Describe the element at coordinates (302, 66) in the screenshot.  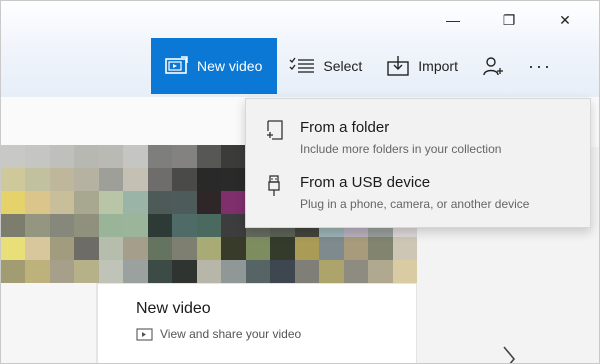
I see `checklist-icon` at that location.